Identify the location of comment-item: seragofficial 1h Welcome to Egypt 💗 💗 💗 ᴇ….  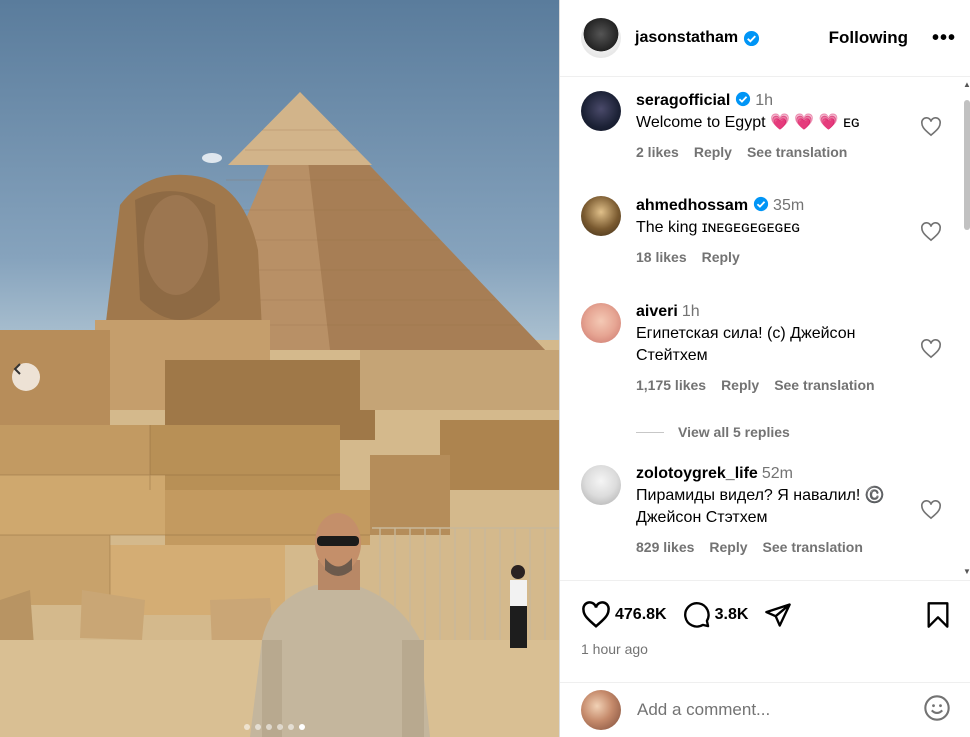
(770, 125).